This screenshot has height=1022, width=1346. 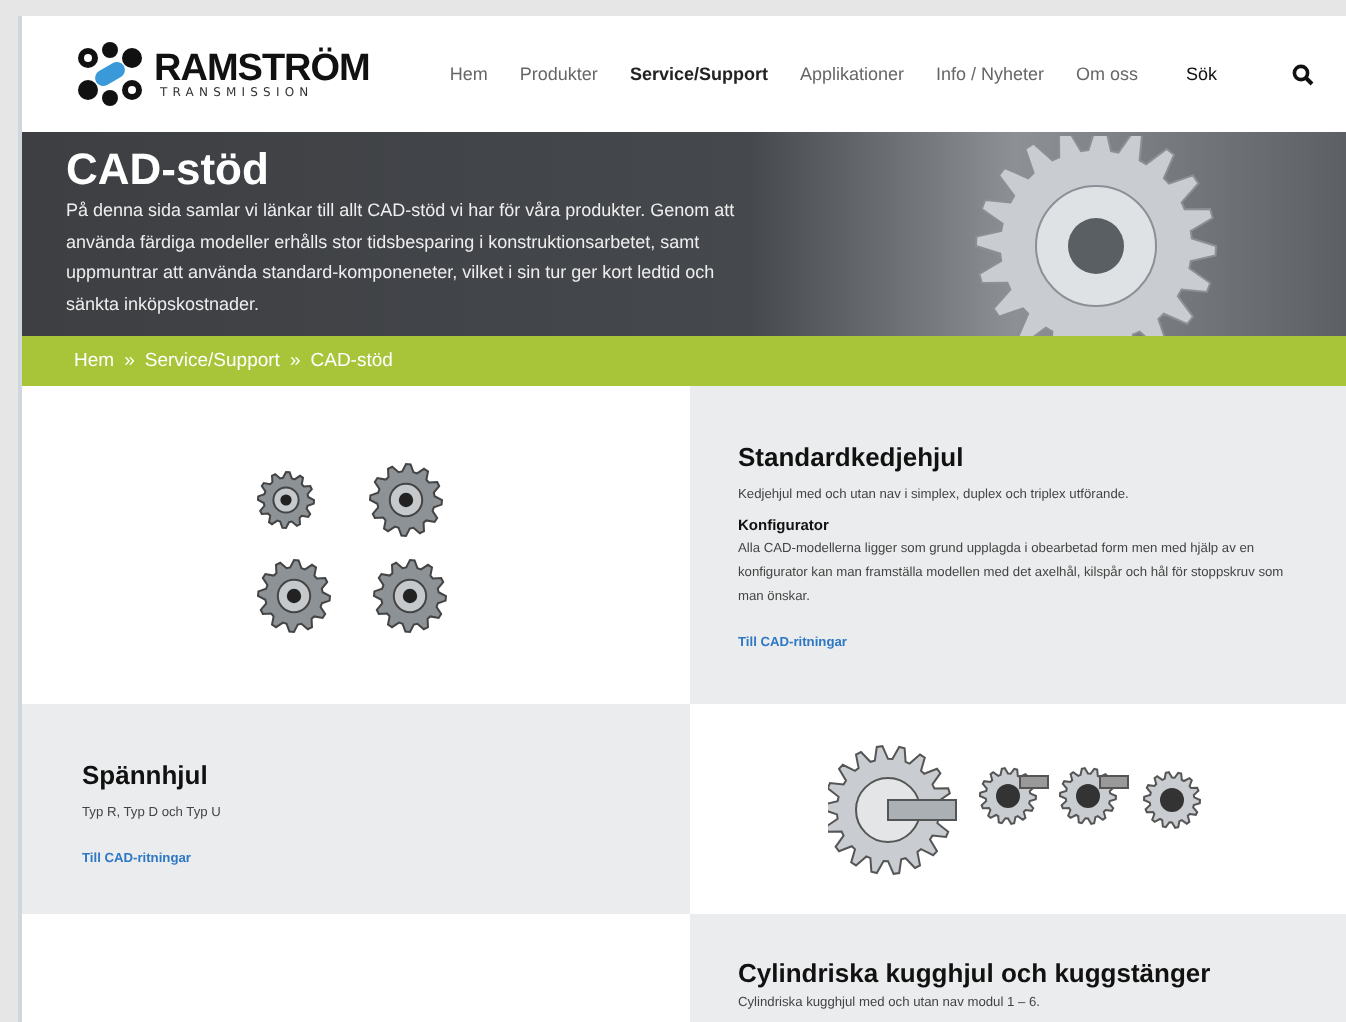 What do you see at coordinates (110, 74) in the screenshot?
I see `logo-icon` at bounding box center [110, 74].